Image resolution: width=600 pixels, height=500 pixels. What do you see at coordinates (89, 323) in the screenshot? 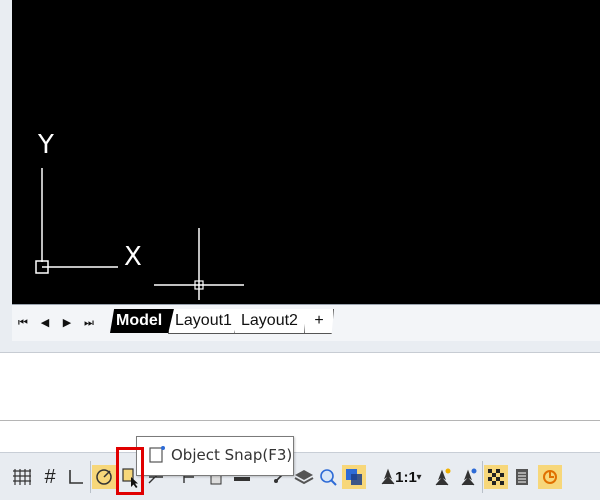
I see `tab-last-icon: ⏭` at bounding box center [89, 323].